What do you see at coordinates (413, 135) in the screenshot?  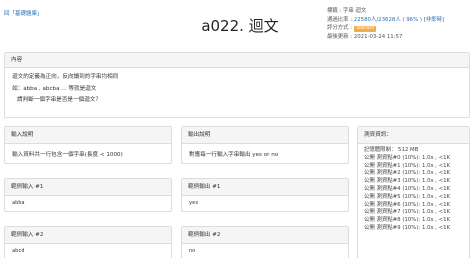 I see `test-info-heading: 測資資訊：` at bounding box center [413, 135].